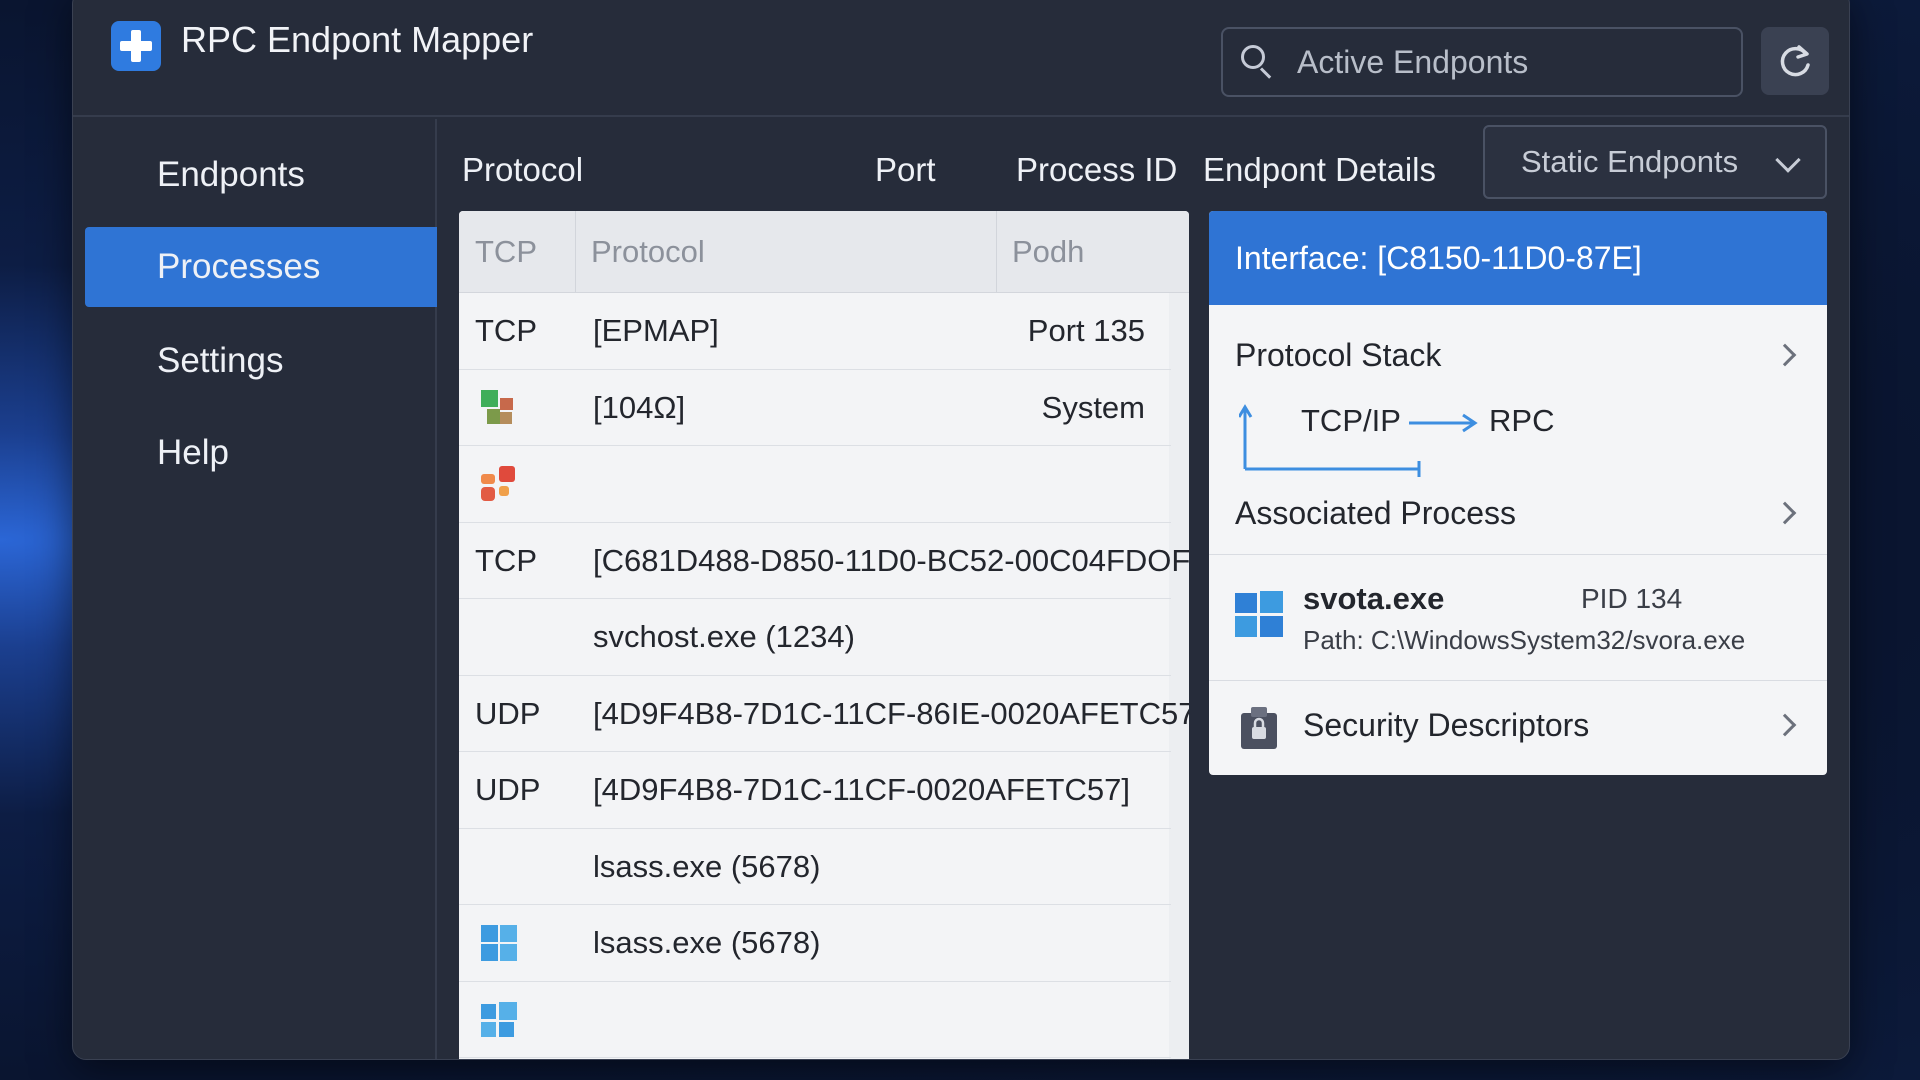 The image size is (1920, 1080). Describe the element at coordinates (724, 636) in the screenshot. I see `table-cell: svchost.exe (1234)` at that location.